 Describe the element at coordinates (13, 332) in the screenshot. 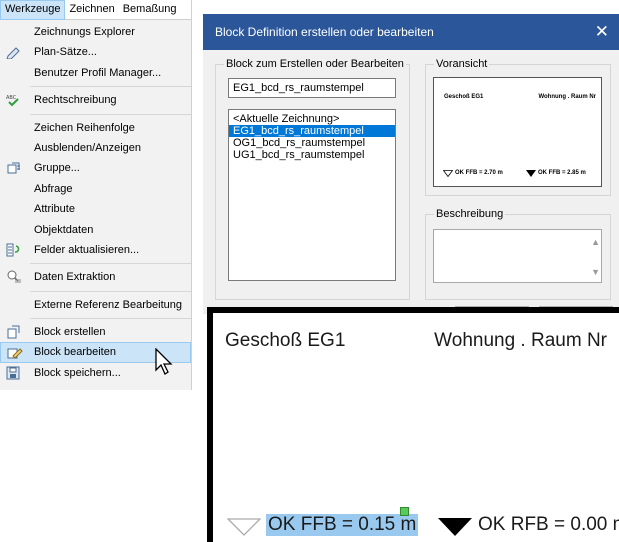

I see `block-create-icon` at that location.